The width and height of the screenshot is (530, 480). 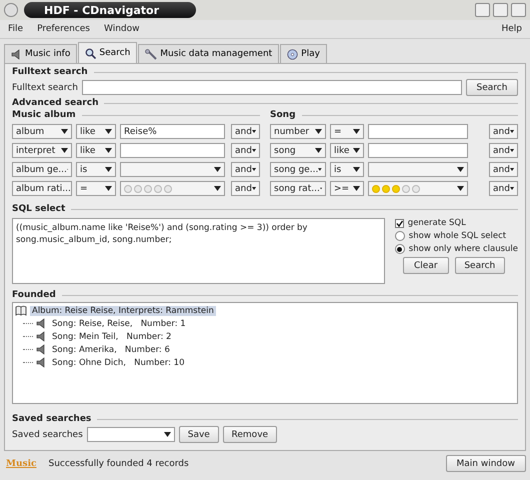 What do you see at coordinates (39, 209) in the screenshot?
I see `section-heading: SQL select` at bounding box center [39, 209].